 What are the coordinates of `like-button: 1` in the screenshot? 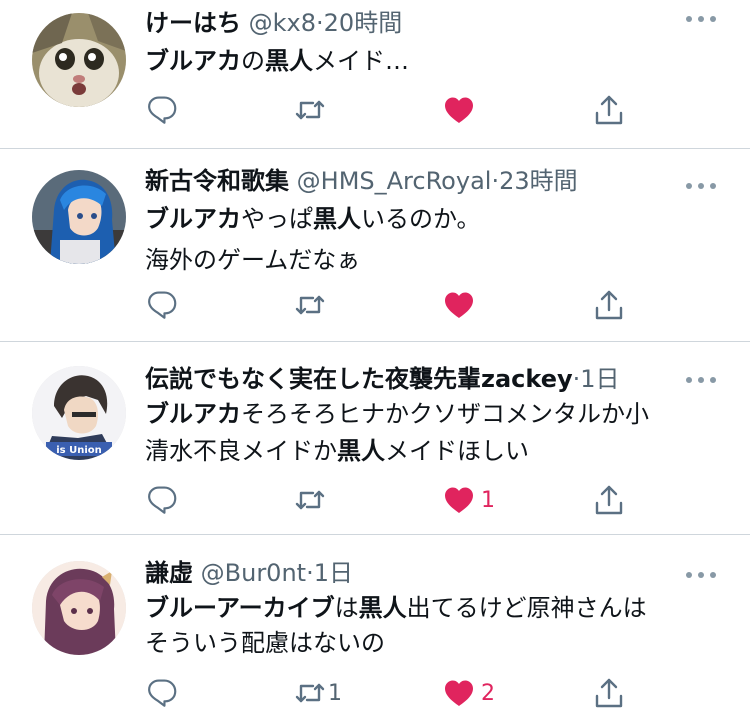 It's located at (469, 500).